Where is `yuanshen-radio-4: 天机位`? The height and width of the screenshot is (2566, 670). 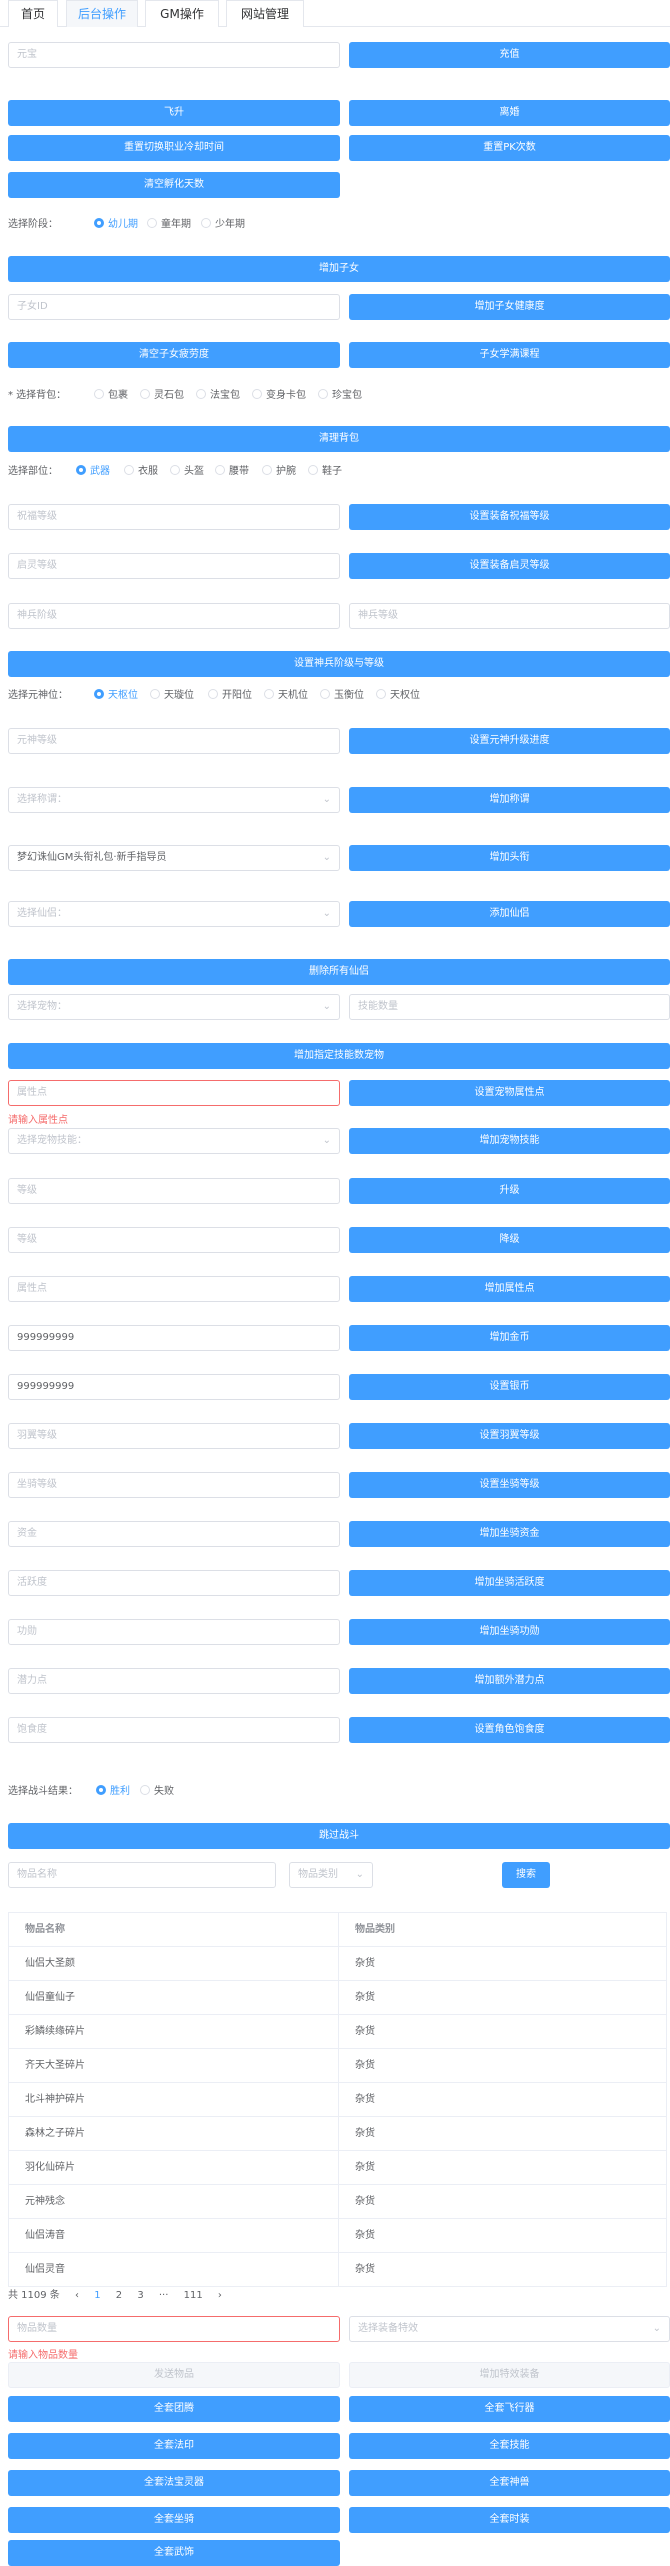
yuanshen-radio-4: 天机位 is located at coordinates (286, 693).